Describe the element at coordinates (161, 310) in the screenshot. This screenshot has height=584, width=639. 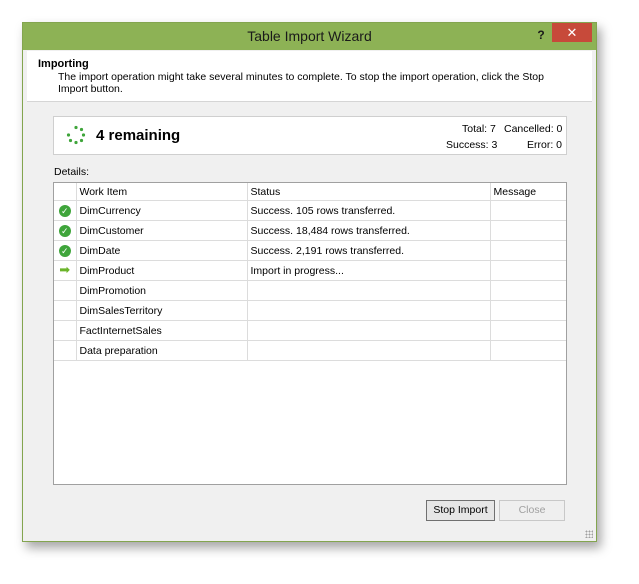
I see `work-item-cell: DimSalesTerritory` at that location.